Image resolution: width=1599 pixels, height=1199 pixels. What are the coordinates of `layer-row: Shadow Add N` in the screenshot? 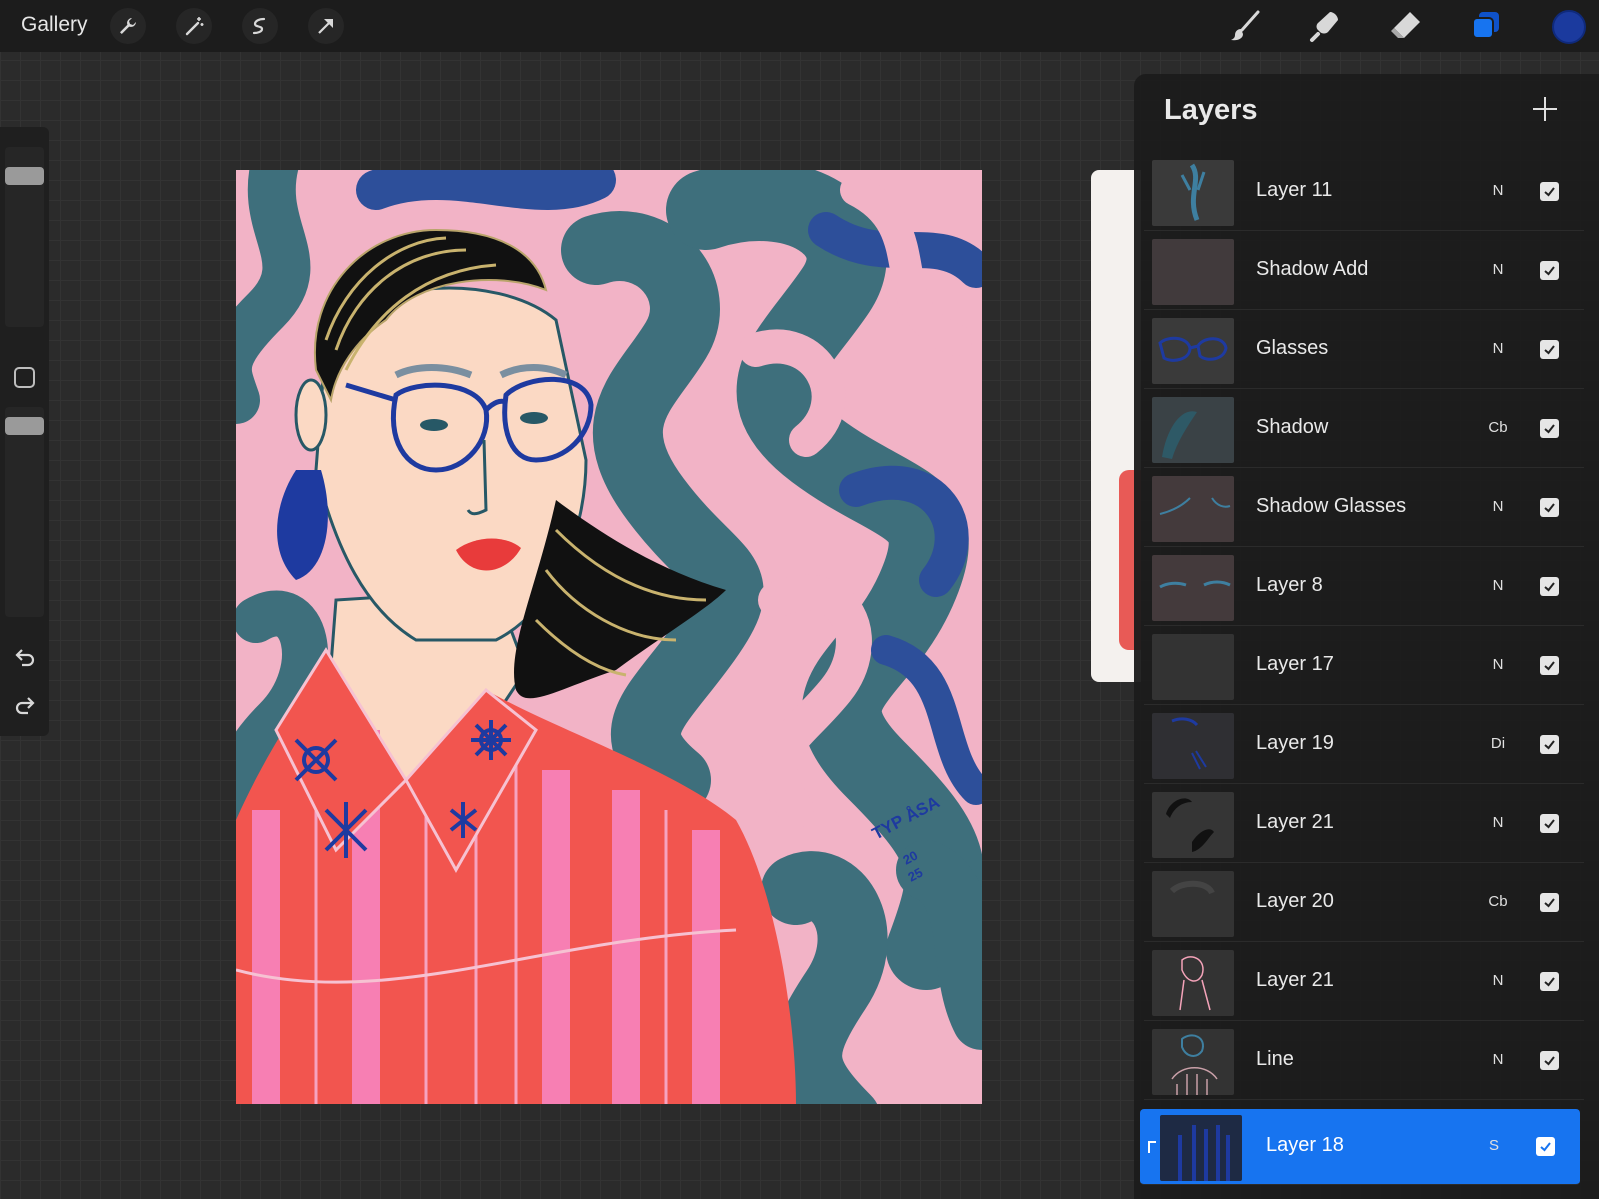 It's located at (1364, 271).